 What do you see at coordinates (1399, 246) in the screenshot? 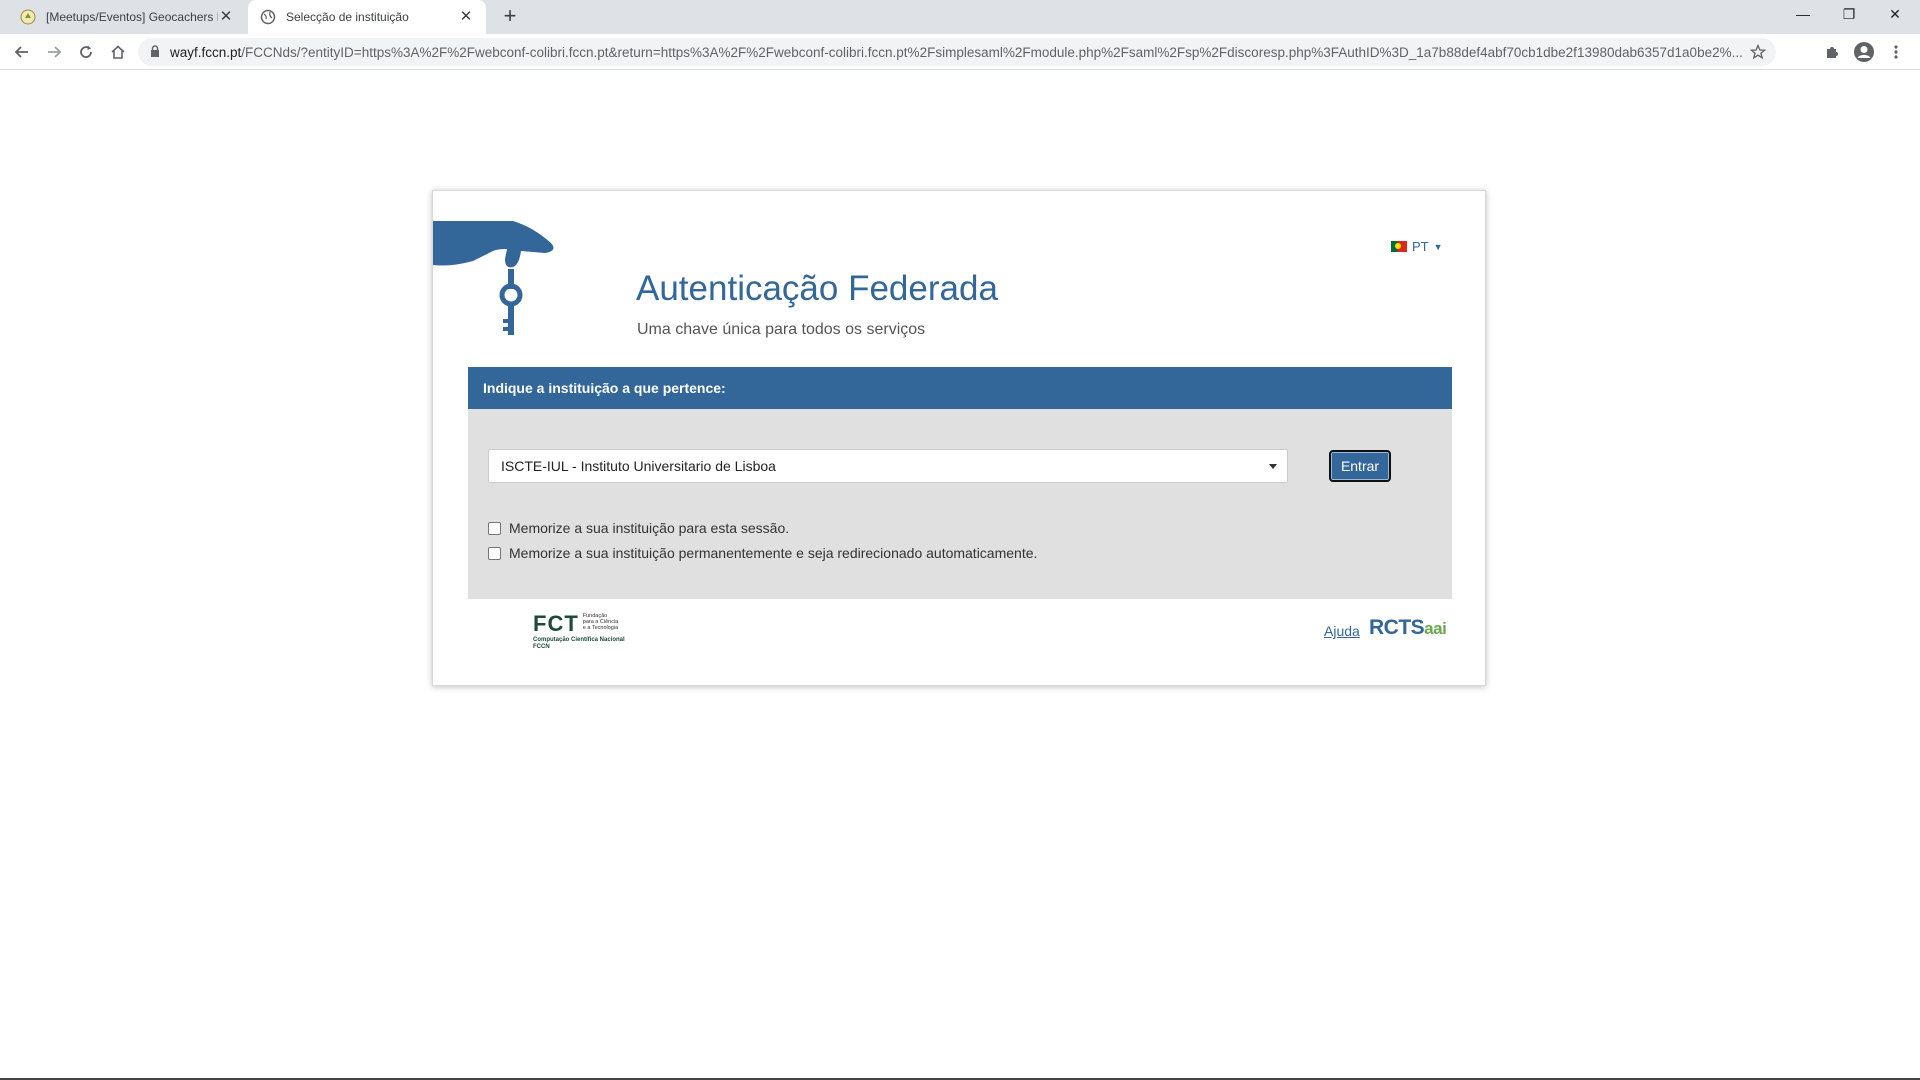
I see `portugal-flag-icon` at bounding box center [1399, 246].